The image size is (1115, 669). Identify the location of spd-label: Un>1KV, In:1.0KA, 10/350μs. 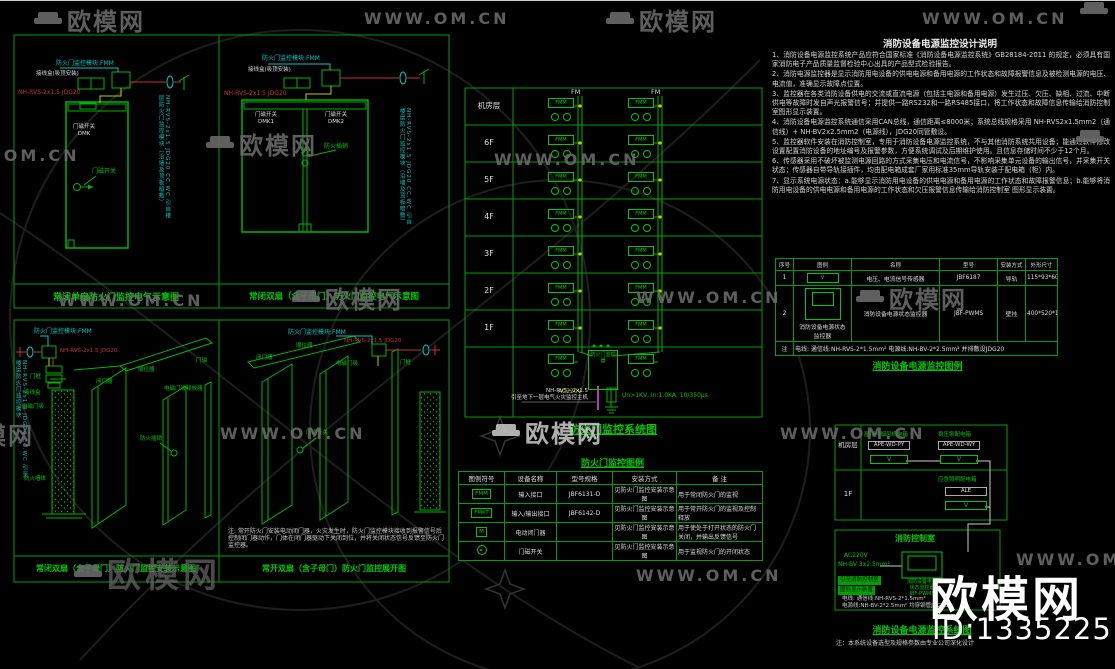
(665, 395).